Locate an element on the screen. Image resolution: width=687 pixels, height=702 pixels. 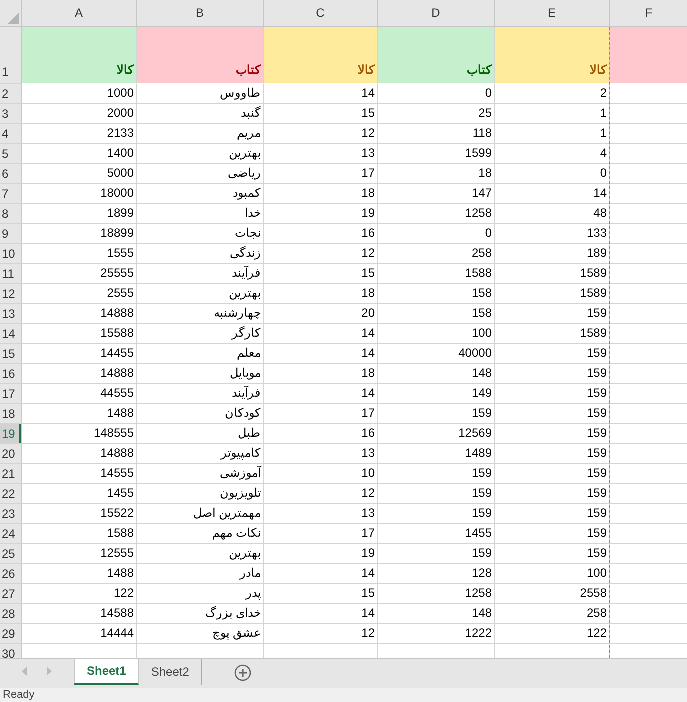
table-cell: 18899 is located at coordinates (79, 234).